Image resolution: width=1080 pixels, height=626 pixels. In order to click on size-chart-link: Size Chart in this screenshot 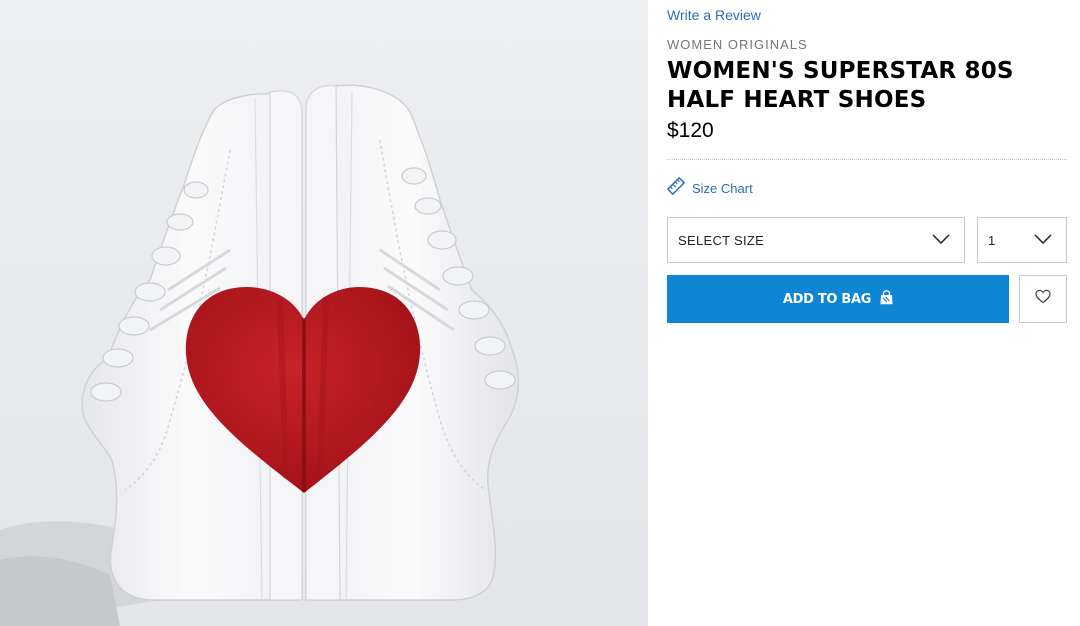, I will do `click(709, 188)`.